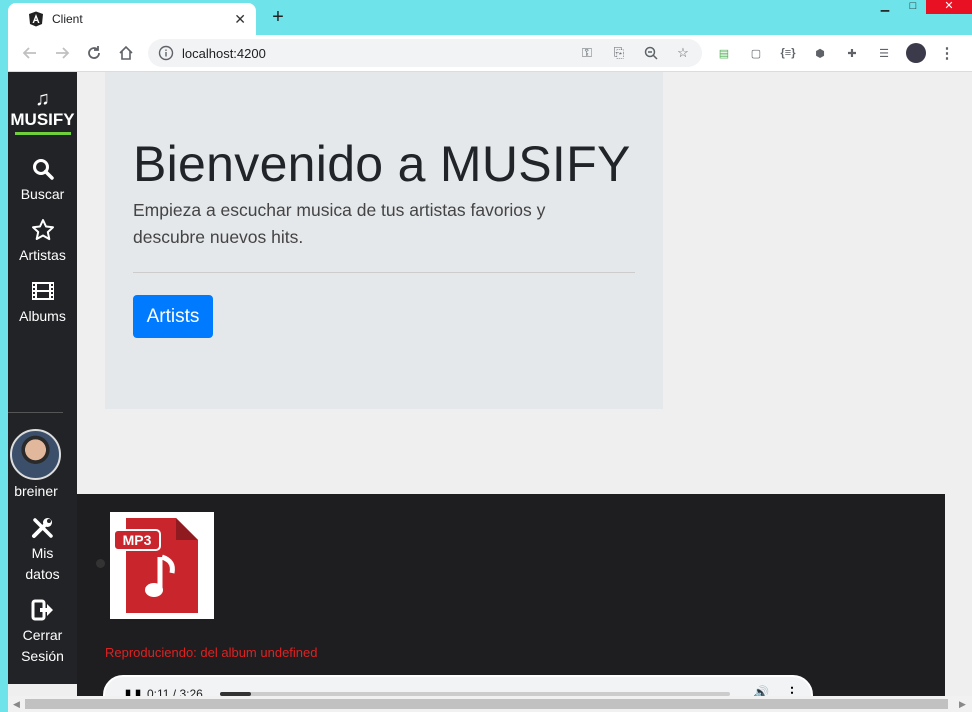 The height and width of the screenshot is (712, 972). What do you see at coordinates (173, 316) in the screenshot?
I see `artists-button: Artists` at bounding box center [173, 316].